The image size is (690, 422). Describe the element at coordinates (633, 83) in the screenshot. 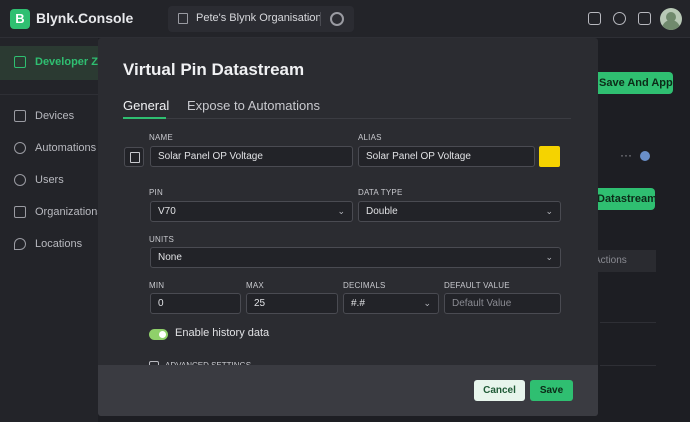

I see `save-and-apply-button: Save And Apply` at that location.